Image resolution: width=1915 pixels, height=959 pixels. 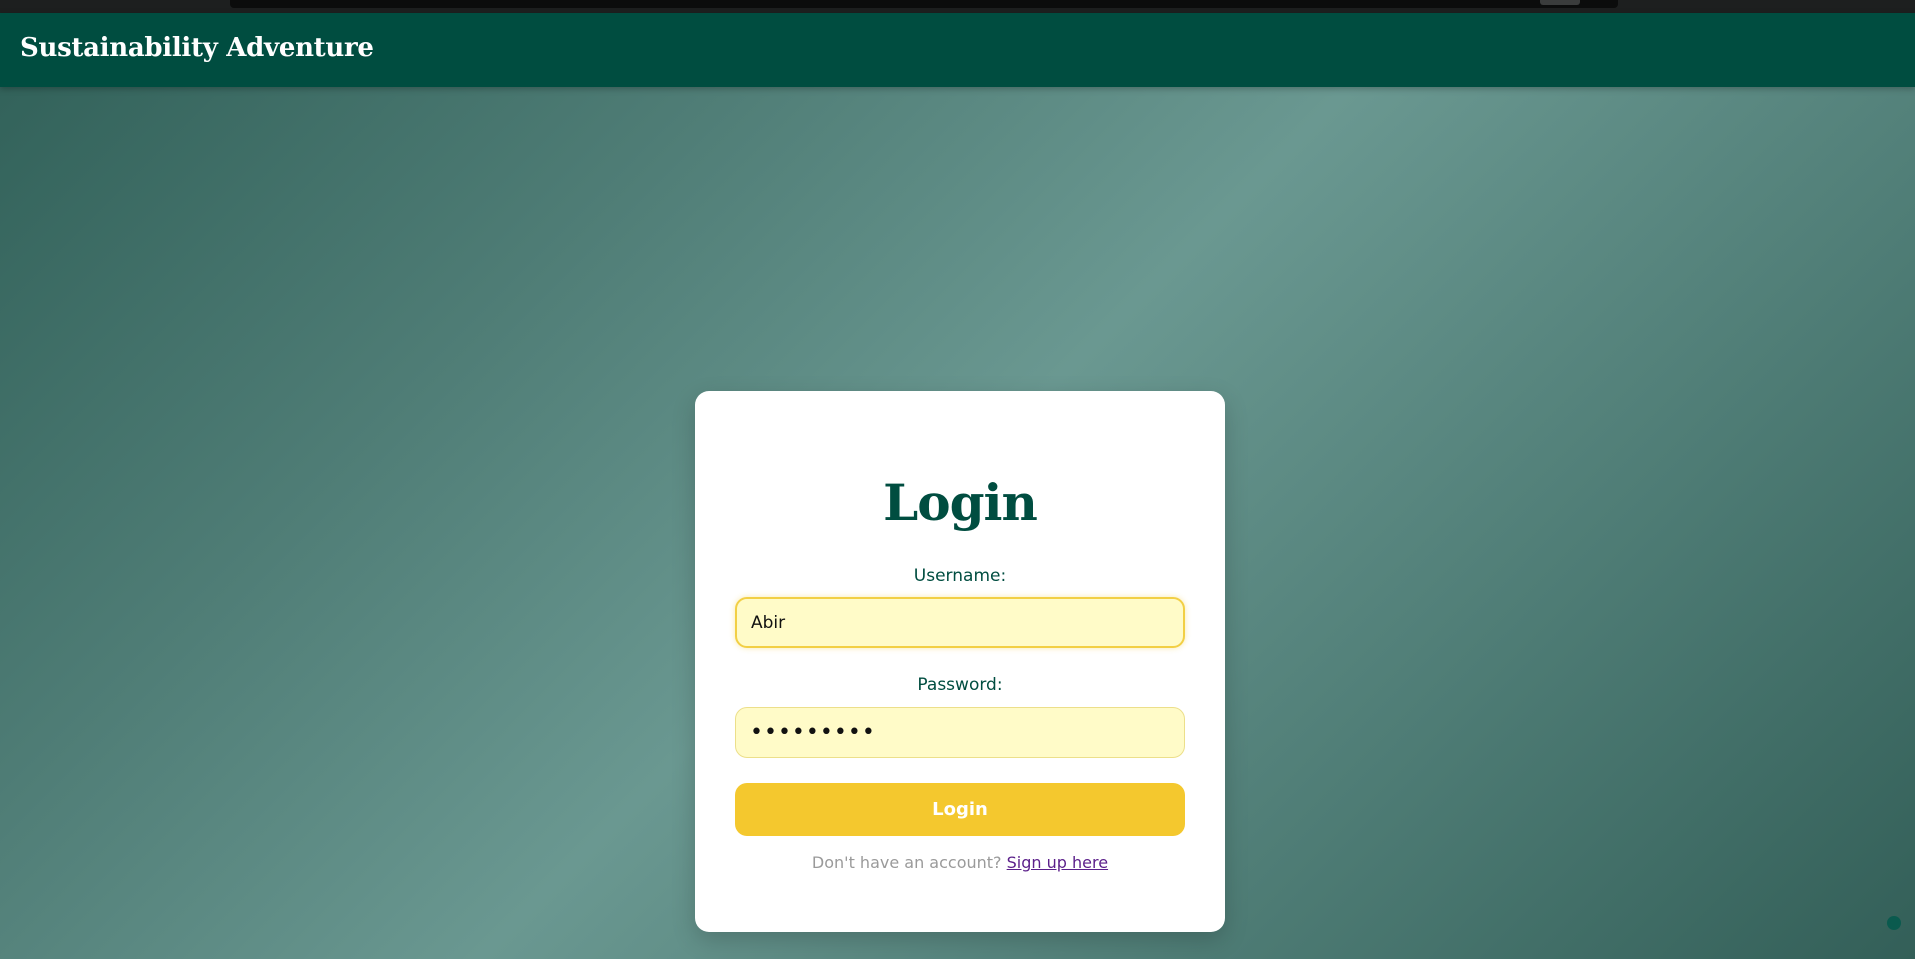 I want to click on password-label: Password:, so click(x=960, y=685).